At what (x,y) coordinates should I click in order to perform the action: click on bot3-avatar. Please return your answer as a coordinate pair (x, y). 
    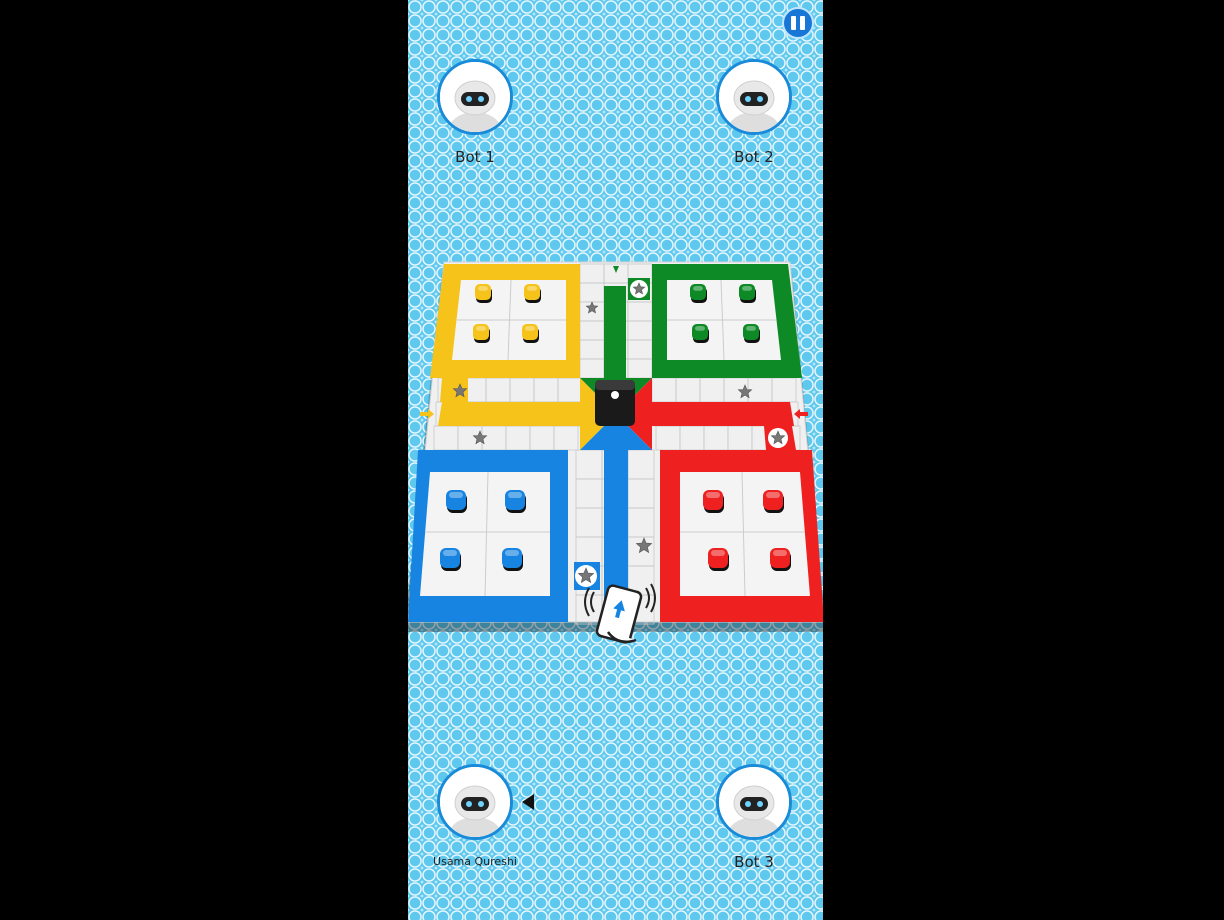
    Looking at the image, I should click on (754, 802).